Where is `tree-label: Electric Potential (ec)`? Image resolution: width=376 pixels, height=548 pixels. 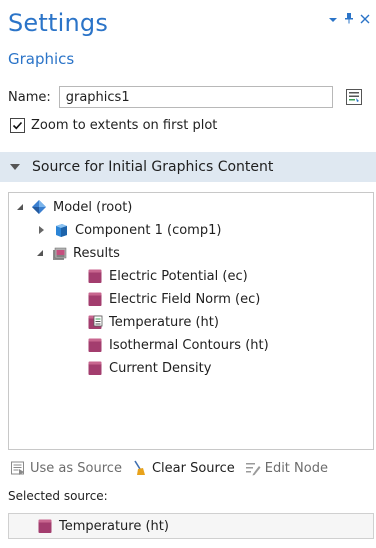
tree-label: Electric Potential (ec) is located at coordinates (178, 276).